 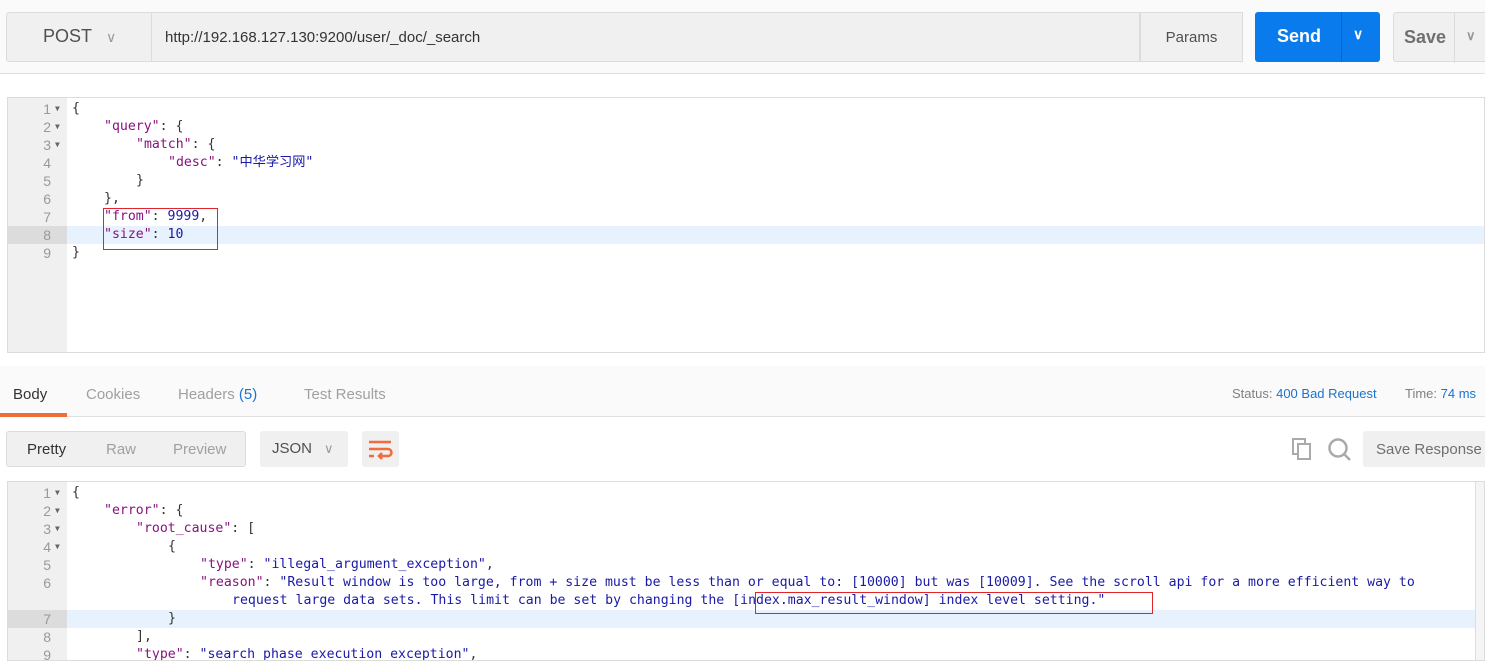 What do you see at coordinates (37, 601) in the screenshot?
I see `line-number` at bounding box center [37, 601].